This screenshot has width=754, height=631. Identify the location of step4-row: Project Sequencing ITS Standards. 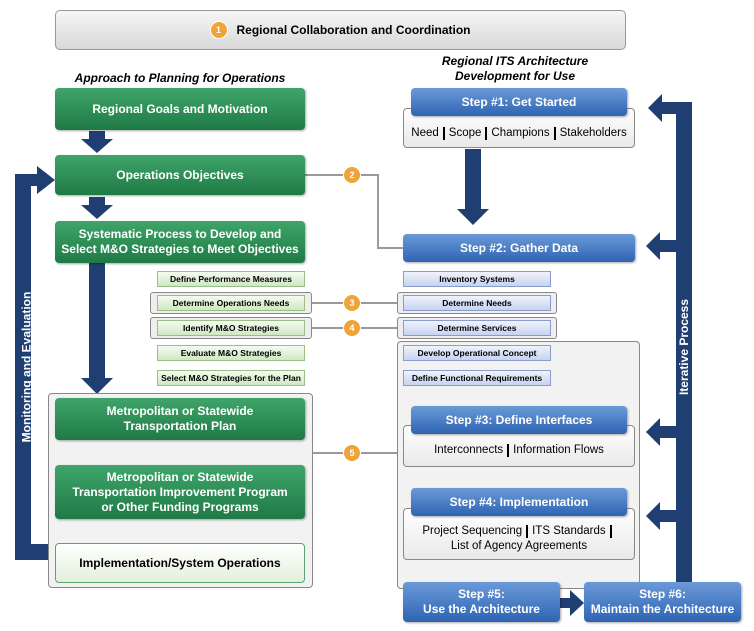
(518, 531).